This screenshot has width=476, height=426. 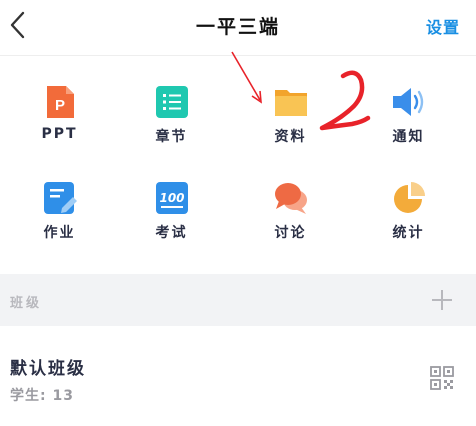 I want to click on plus-icon, so click(x=442, y=300).